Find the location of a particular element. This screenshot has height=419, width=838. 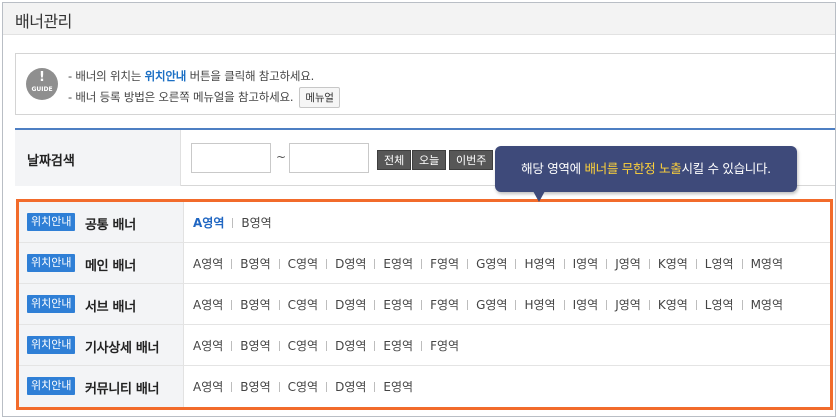

tooltip-suffix: 시킬 수 있습니다. is located at coordinates (726, 168).